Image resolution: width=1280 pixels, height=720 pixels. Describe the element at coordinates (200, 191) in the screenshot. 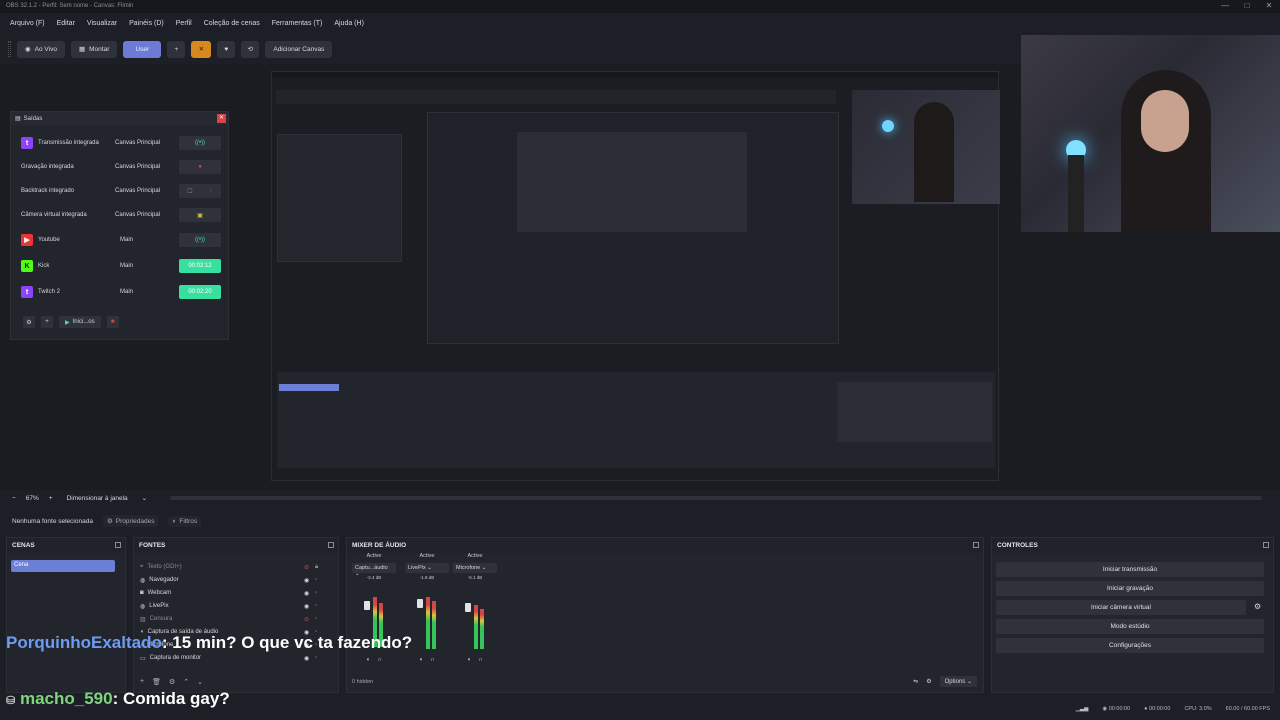

I see `backtrack-toggle-button: ☐ ◌` at that location.